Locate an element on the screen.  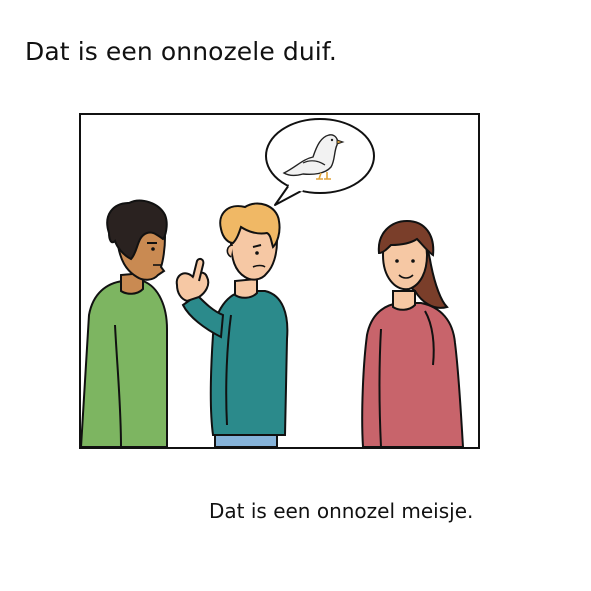
person-right is located at coordinates (413, 333).